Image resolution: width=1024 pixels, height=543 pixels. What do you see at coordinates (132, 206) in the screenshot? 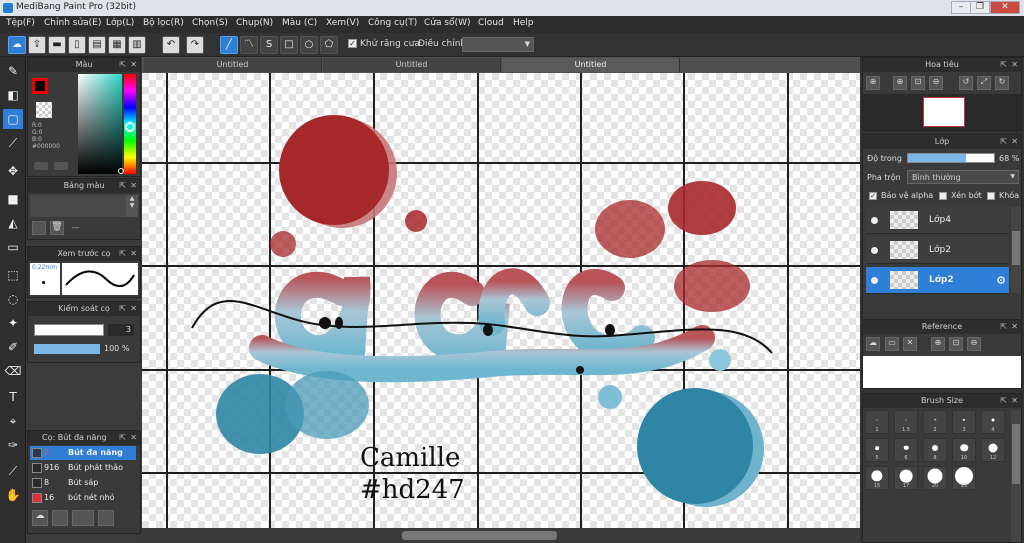
I see `palette-scrollbar: ▲ ▼` at bounding box center [132, 206].